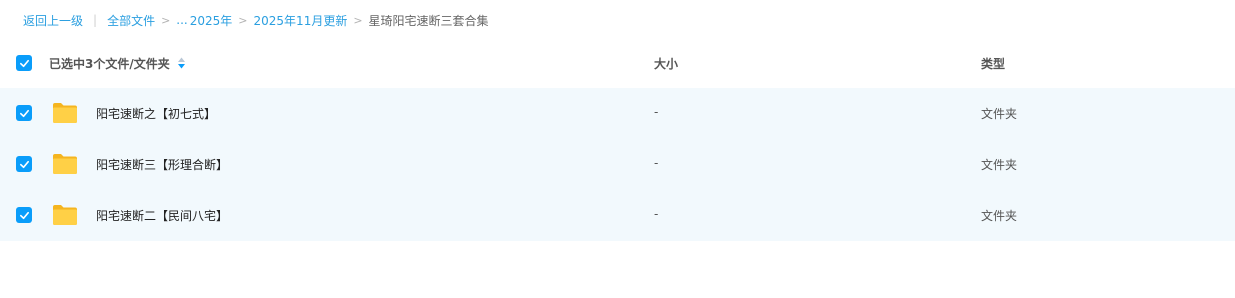 The height and width of the screenshot is (298, 1235). I want to click on file-name: 阳宅速断二【民间八宅】, so click(162, 215).